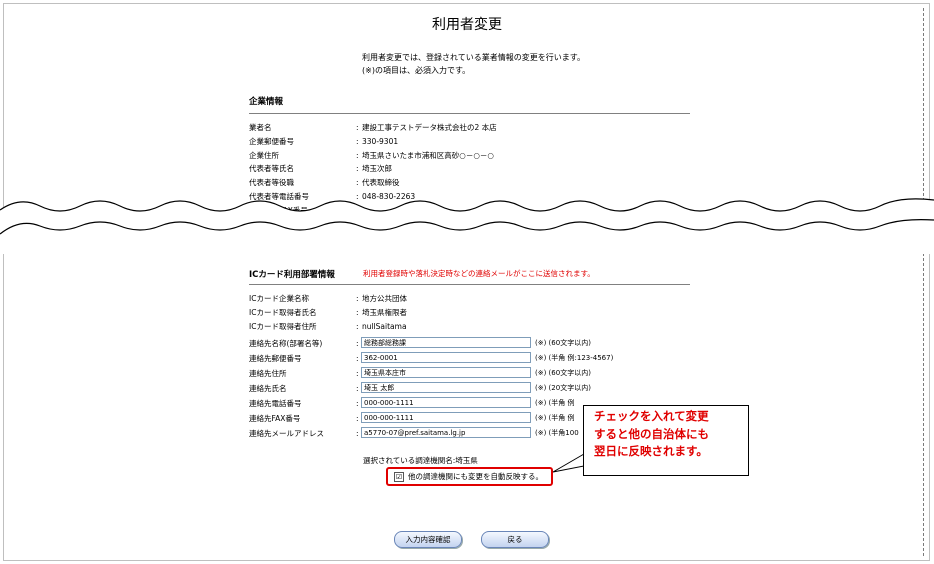 The width and height of the screenshot is (934, 564). What do you see at coordinates (428, 155) in the screenshot?
I see `company-address-value: 埼玉県さいたま市浦和区高砂○－○－○` at bounding box center [428, 155].